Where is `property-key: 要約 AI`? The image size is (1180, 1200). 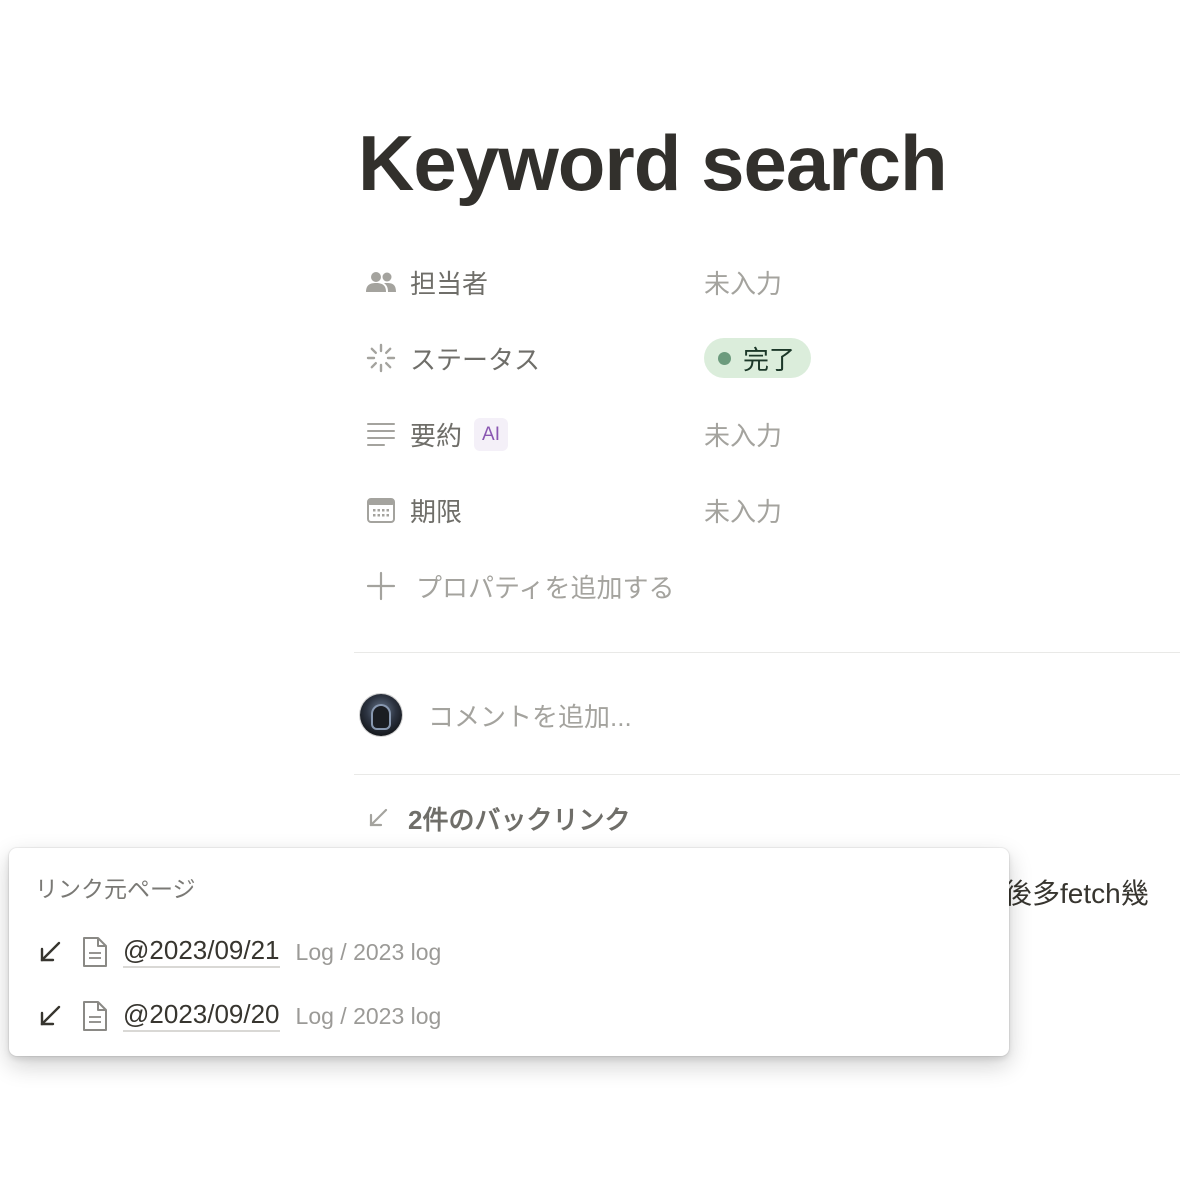 property-key: 要約 AI is located at coordinates (531, 434).